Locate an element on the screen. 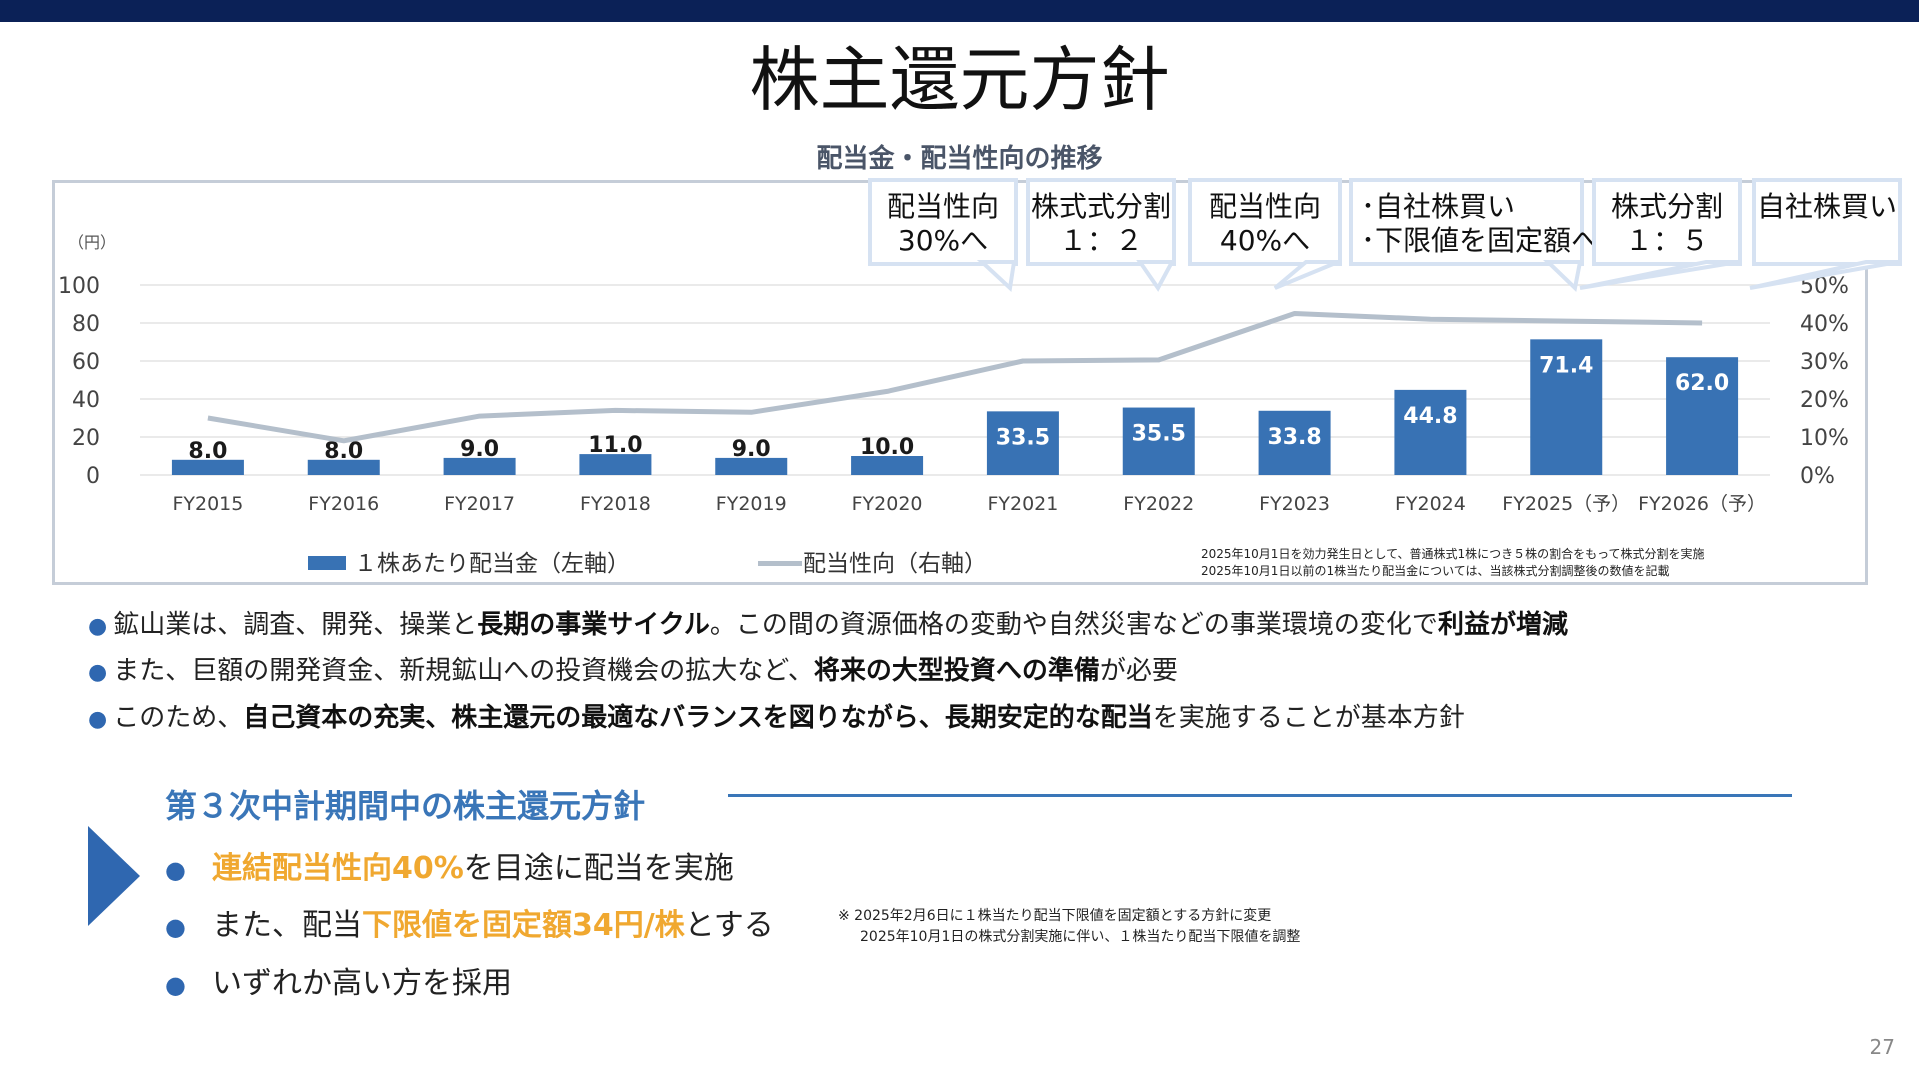 This screenshot has height=1080, width=1919. bullet-text: を実施することが基本方針 is located at coordinates (1308, 718).